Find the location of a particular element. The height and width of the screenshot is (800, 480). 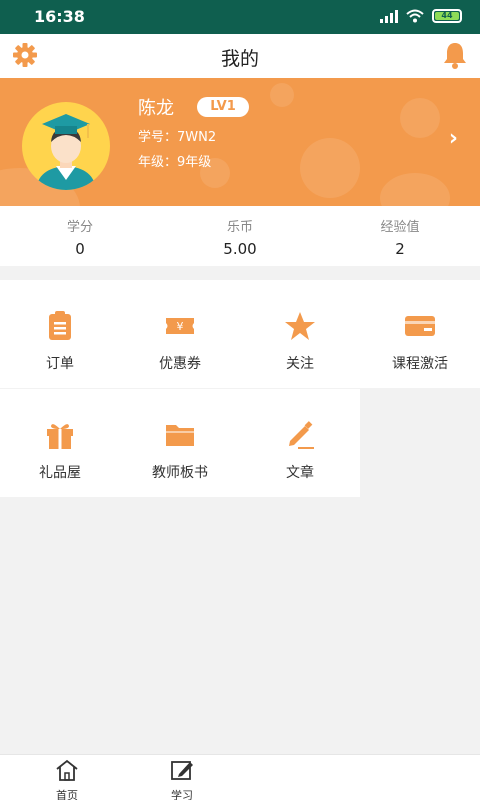

clipboard-icon is located at coordinates (60, 325).